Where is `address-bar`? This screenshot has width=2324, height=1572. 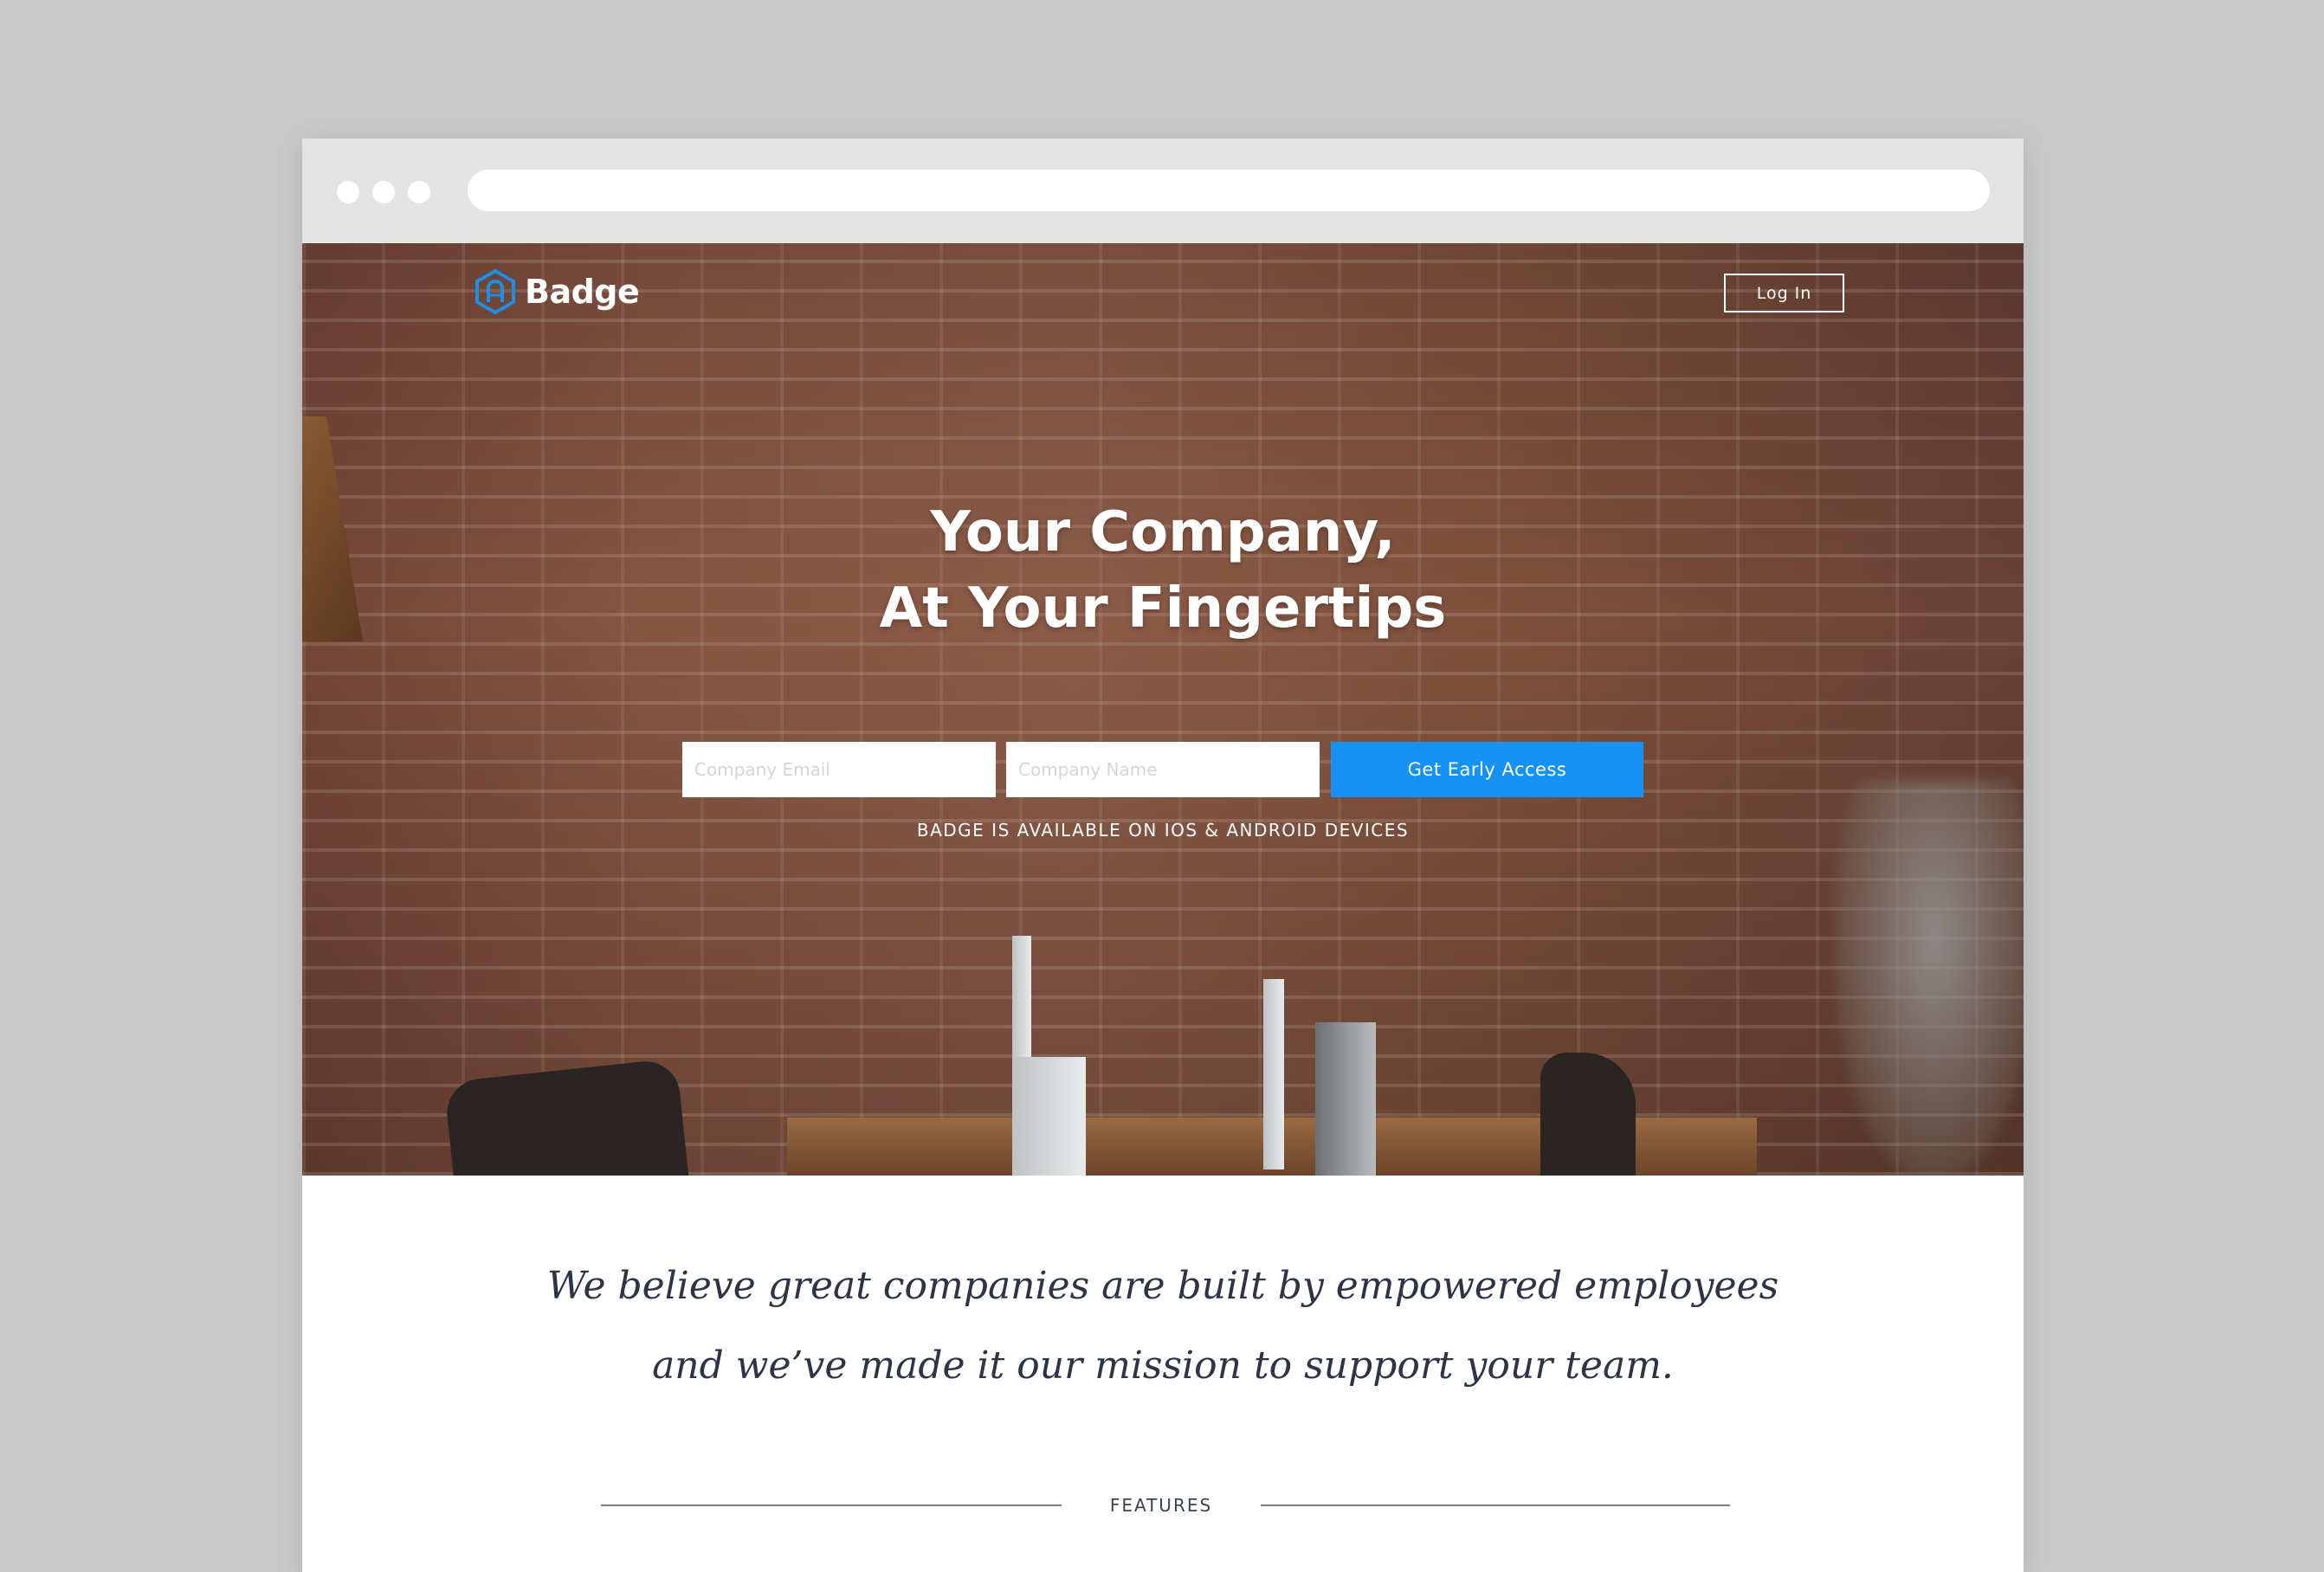 address-bar is located at coordinates (1229, 190).